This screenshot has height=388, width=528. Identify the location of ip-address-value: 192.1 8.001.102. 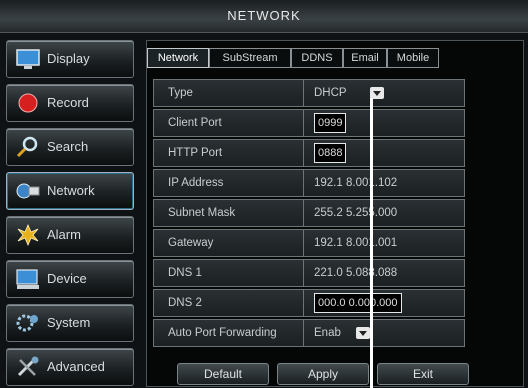
(356, 183).